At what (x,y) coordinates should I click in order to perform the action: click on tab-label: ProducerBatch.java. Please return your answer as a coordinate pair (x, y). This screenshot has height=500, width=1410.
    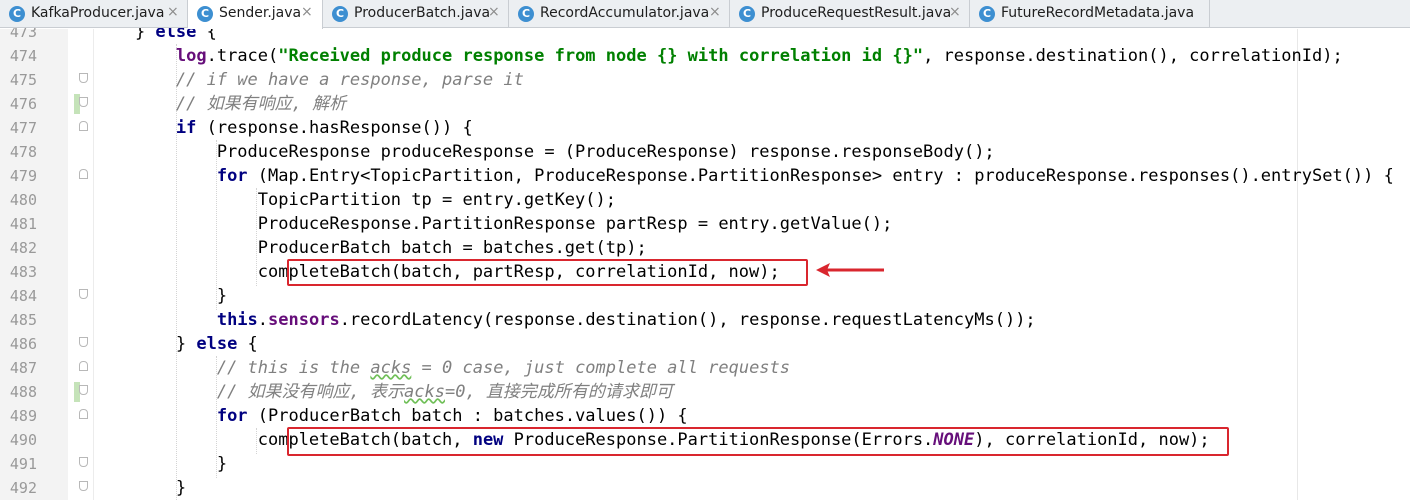
    Looking at the image, I should click on (422, 13).